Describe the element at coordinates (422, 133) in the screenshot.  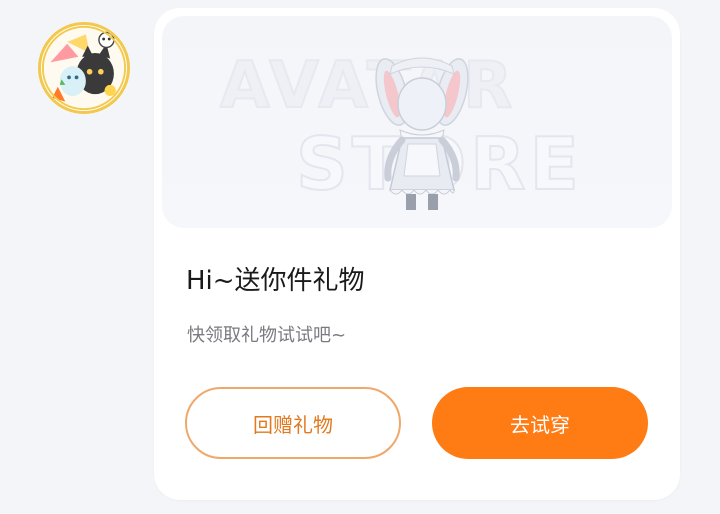
I see `outfit-figure-illustration` at that location.